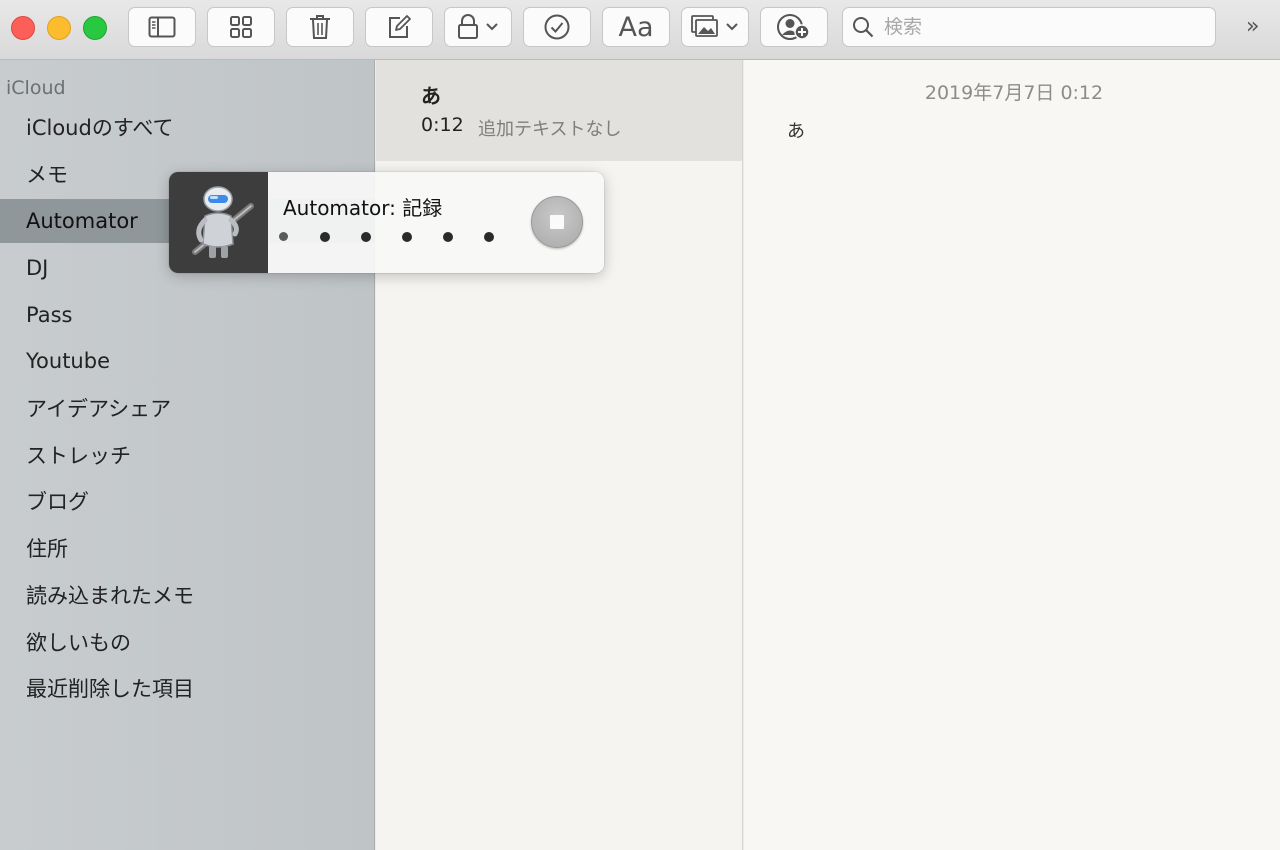  Describe the element at coordinates (187, 127) in the screenshot. I see `sidebar-item-all-icloud: iCloudのすべて` at that location.